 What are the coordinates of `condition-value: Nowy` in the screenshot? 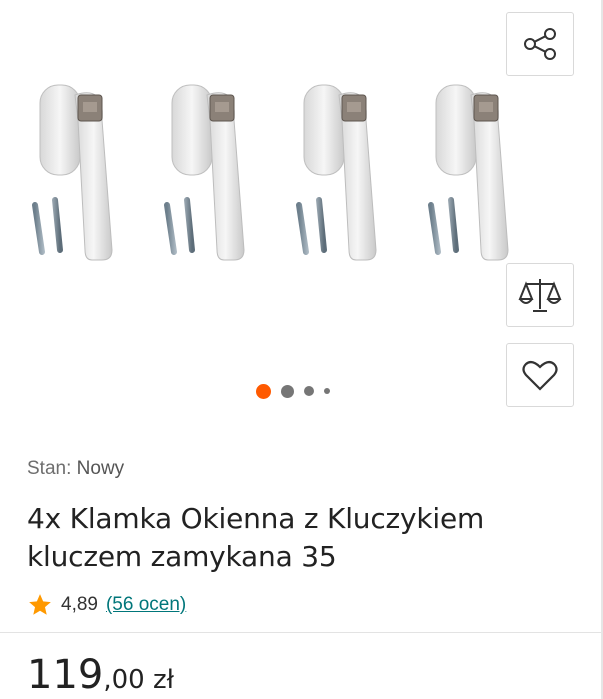 It's located at (100, 468).